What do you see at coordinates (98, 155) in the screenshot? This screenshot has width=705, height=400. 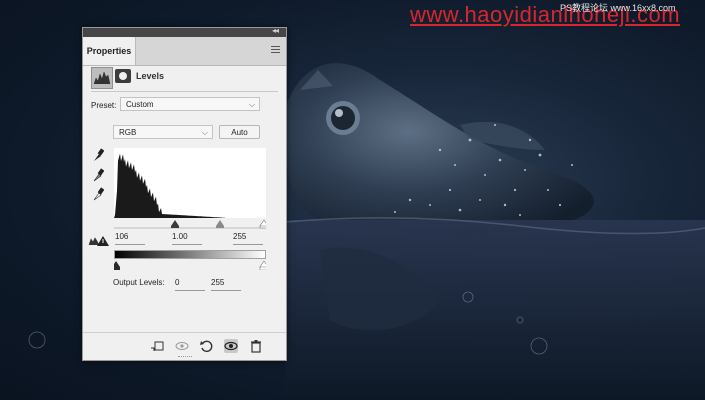 I see `black-point-eyedropper-icon` at bounding box center [98, 155].